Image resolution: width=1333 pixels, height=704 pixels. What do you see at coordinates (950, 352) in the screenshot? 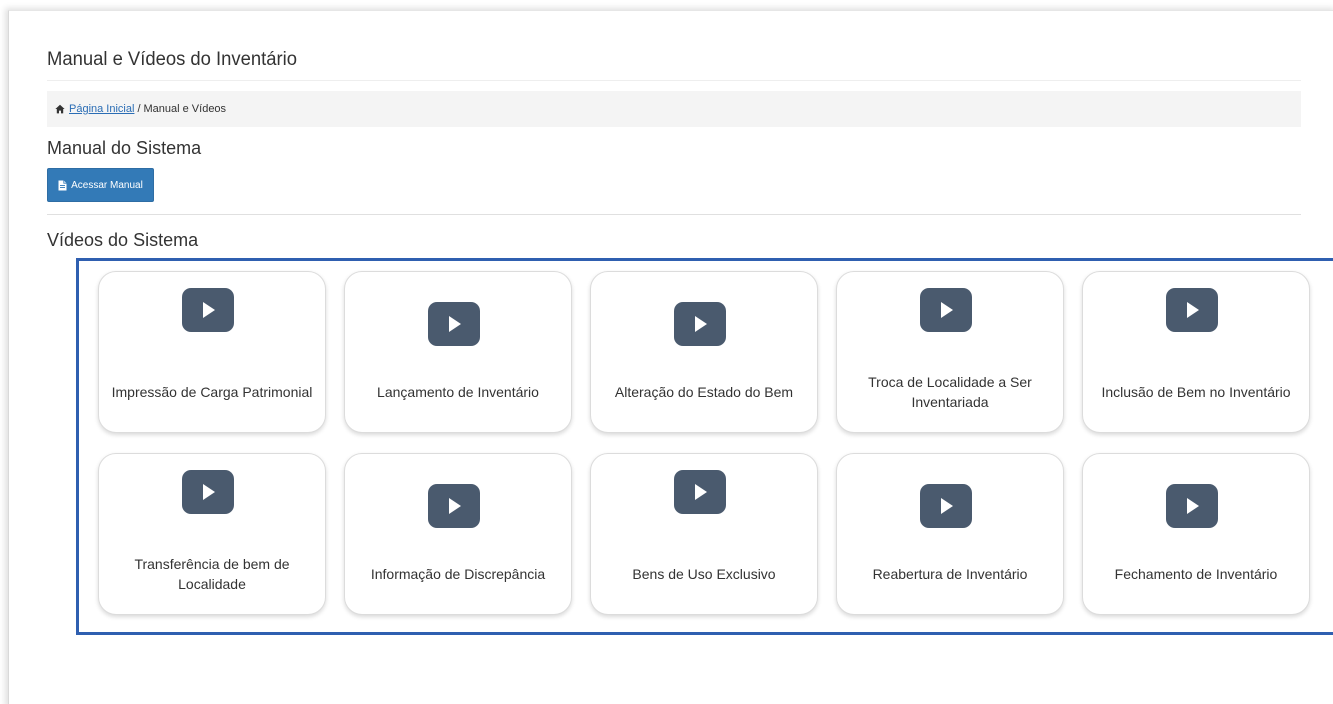
I see `video-card: Troca de Localidade a Ser Inventariada` at bounding box center [950, 352].